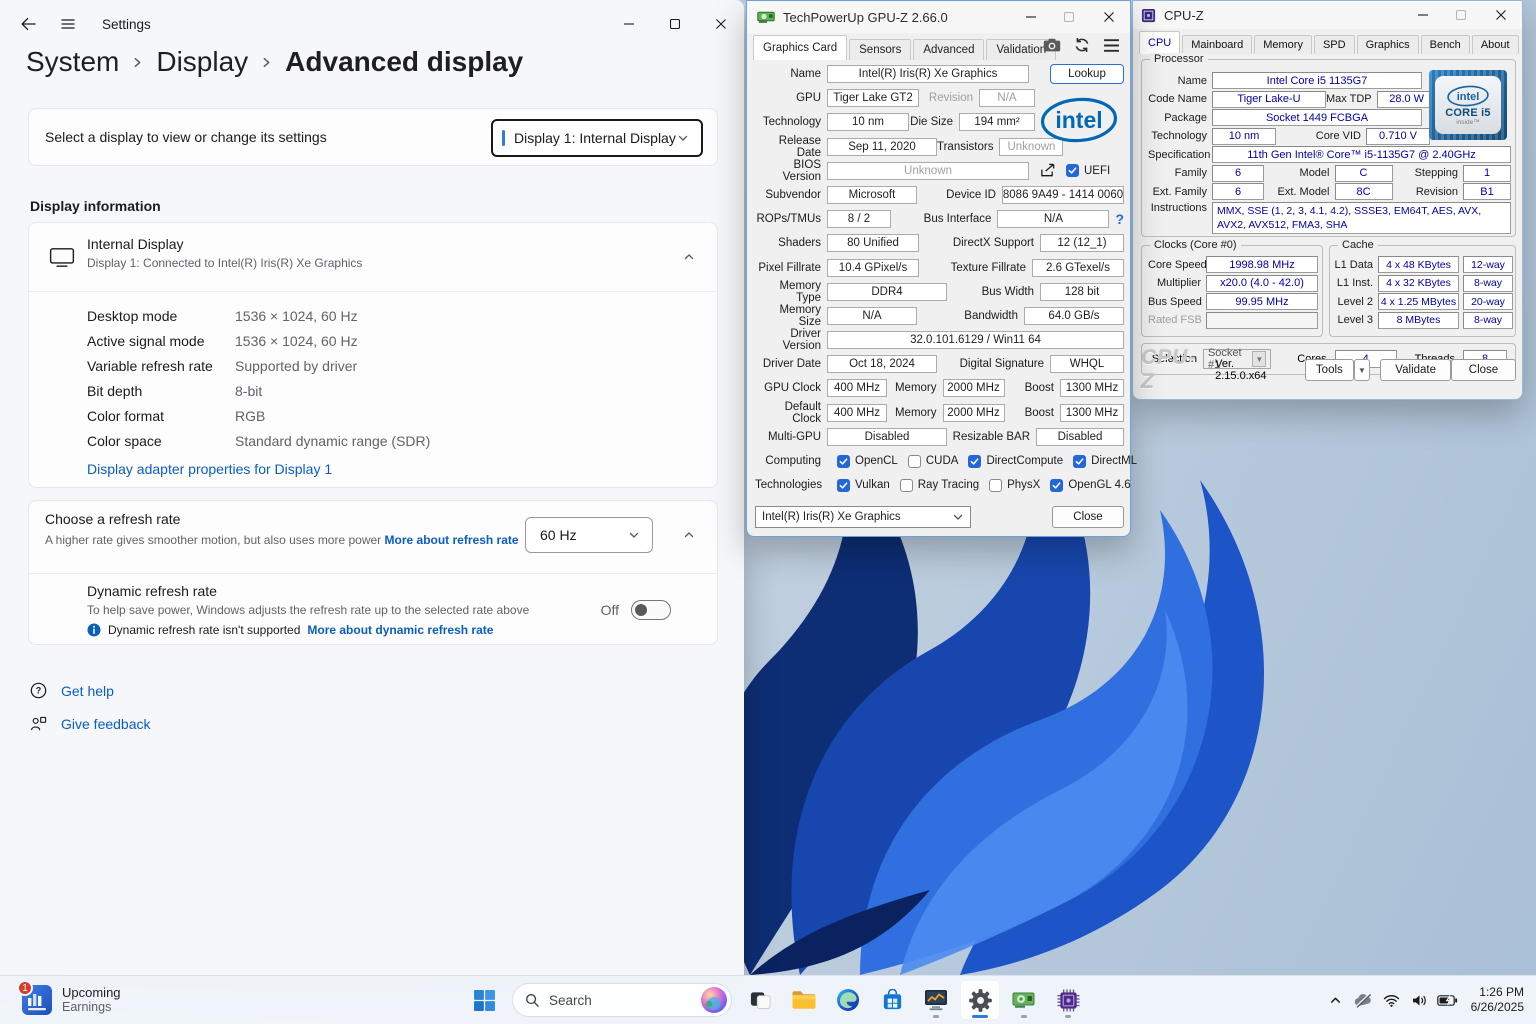 This screenshot has width=1536, height=1024. I want to click on gpuz-row: Computing OpenCL CUDA DirectCompute DirectML, so click(946, 461).